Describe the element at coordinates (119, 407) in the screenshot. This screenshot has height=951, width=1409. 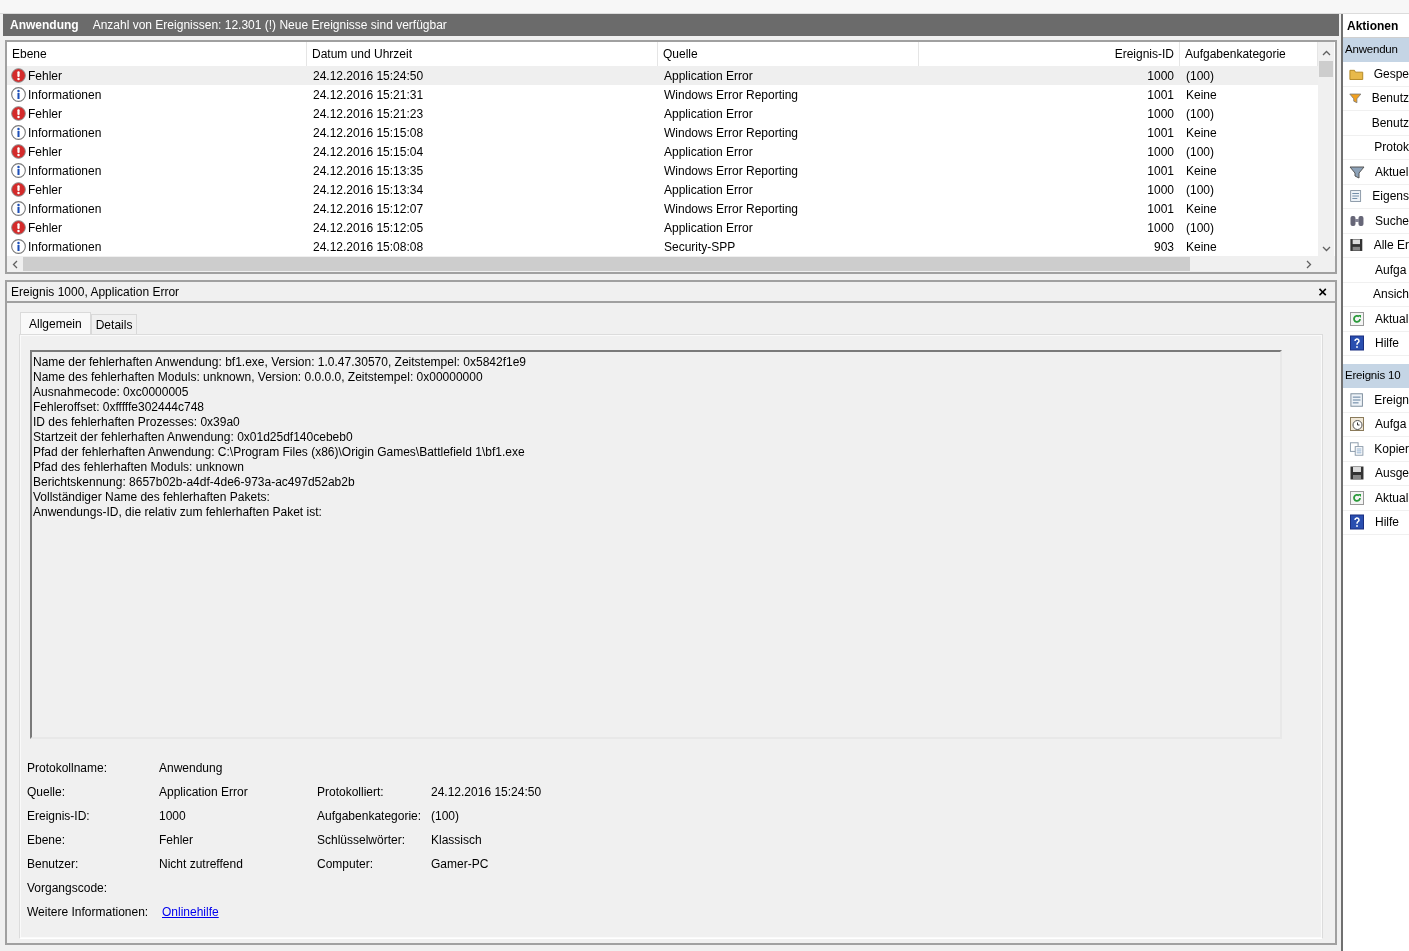
I see `description-line: Fehleroffset: 0xfffffe302444c748` at that location.